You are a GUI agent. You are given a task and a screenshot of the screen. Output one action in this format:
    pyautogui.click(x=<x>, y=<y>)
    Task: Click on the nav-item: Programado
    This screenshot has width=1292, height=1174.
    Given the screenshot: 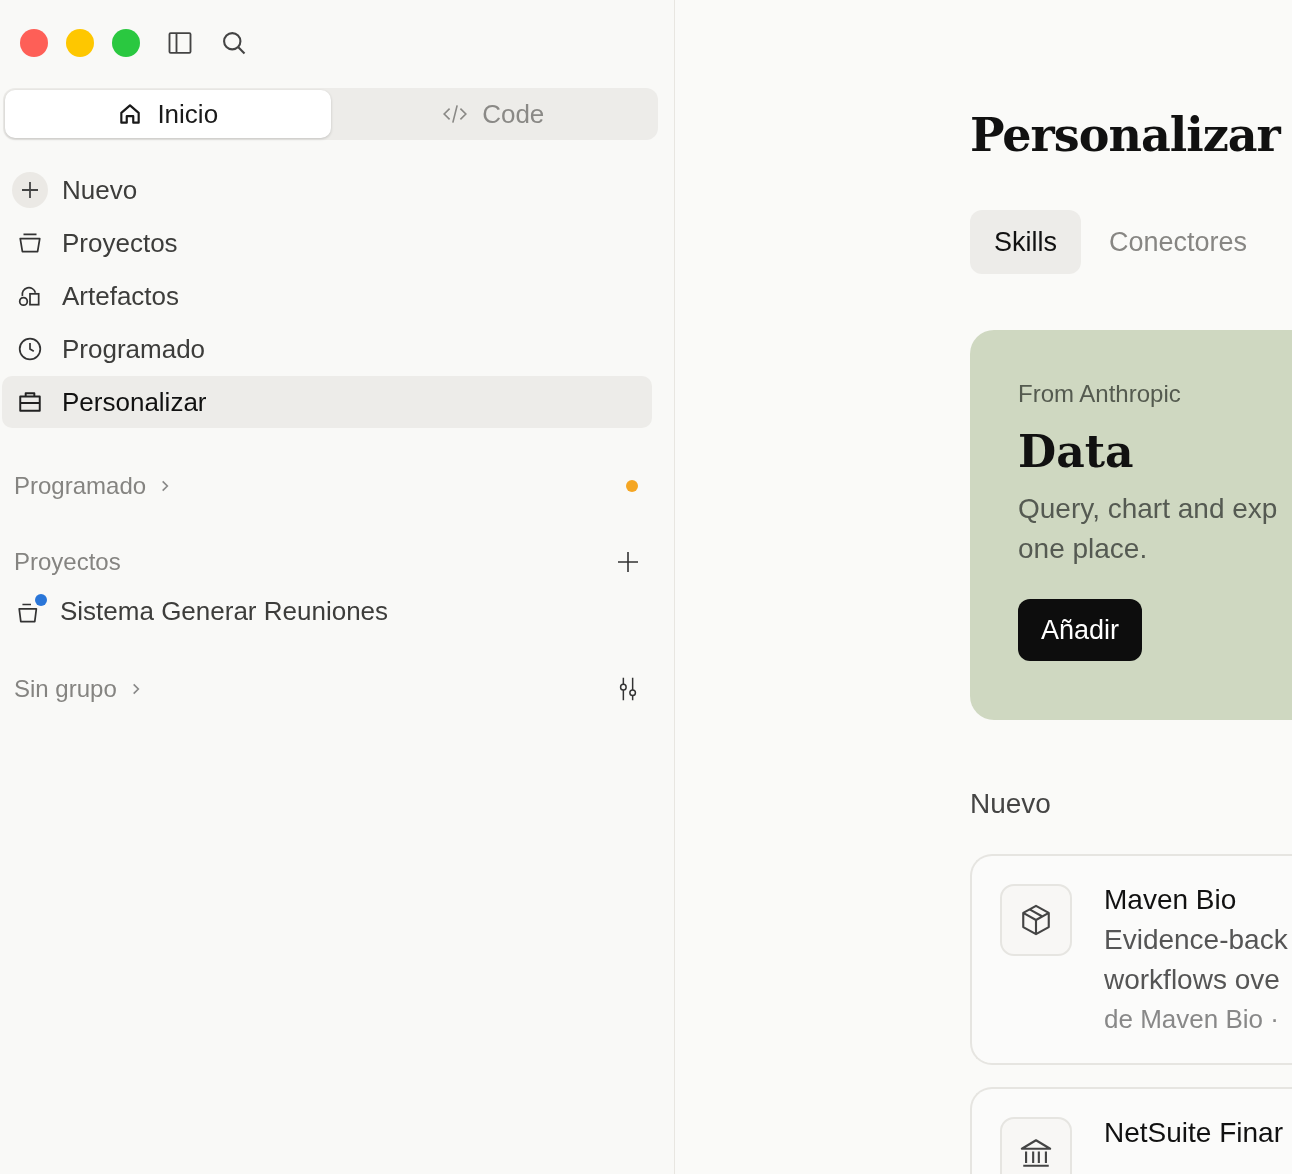 What is the action you would take?
    pyautogui.click(x=327, y=349)
    